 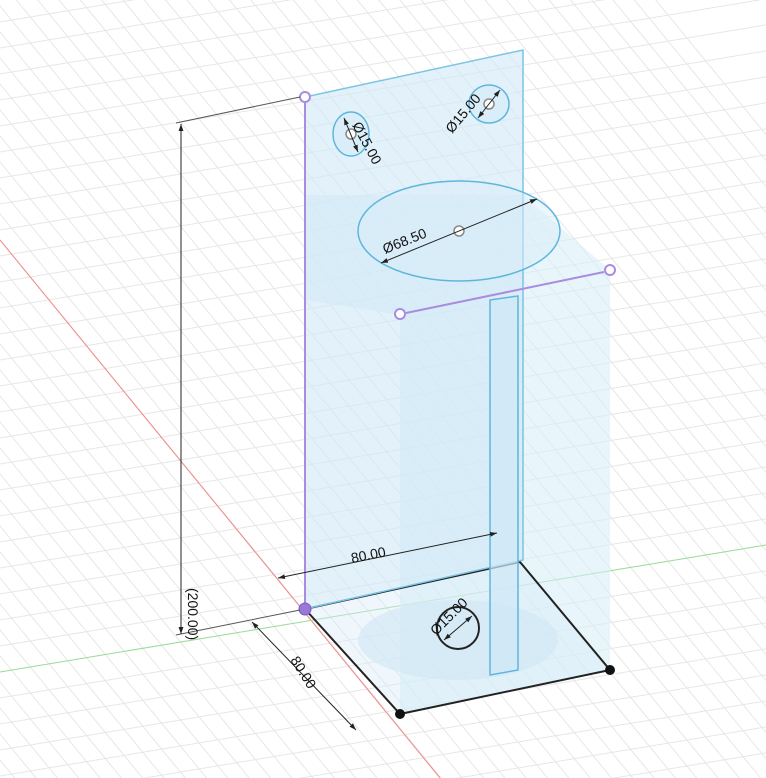 I want to click on dimension-label: (200.00), so click(x=193, y=614).